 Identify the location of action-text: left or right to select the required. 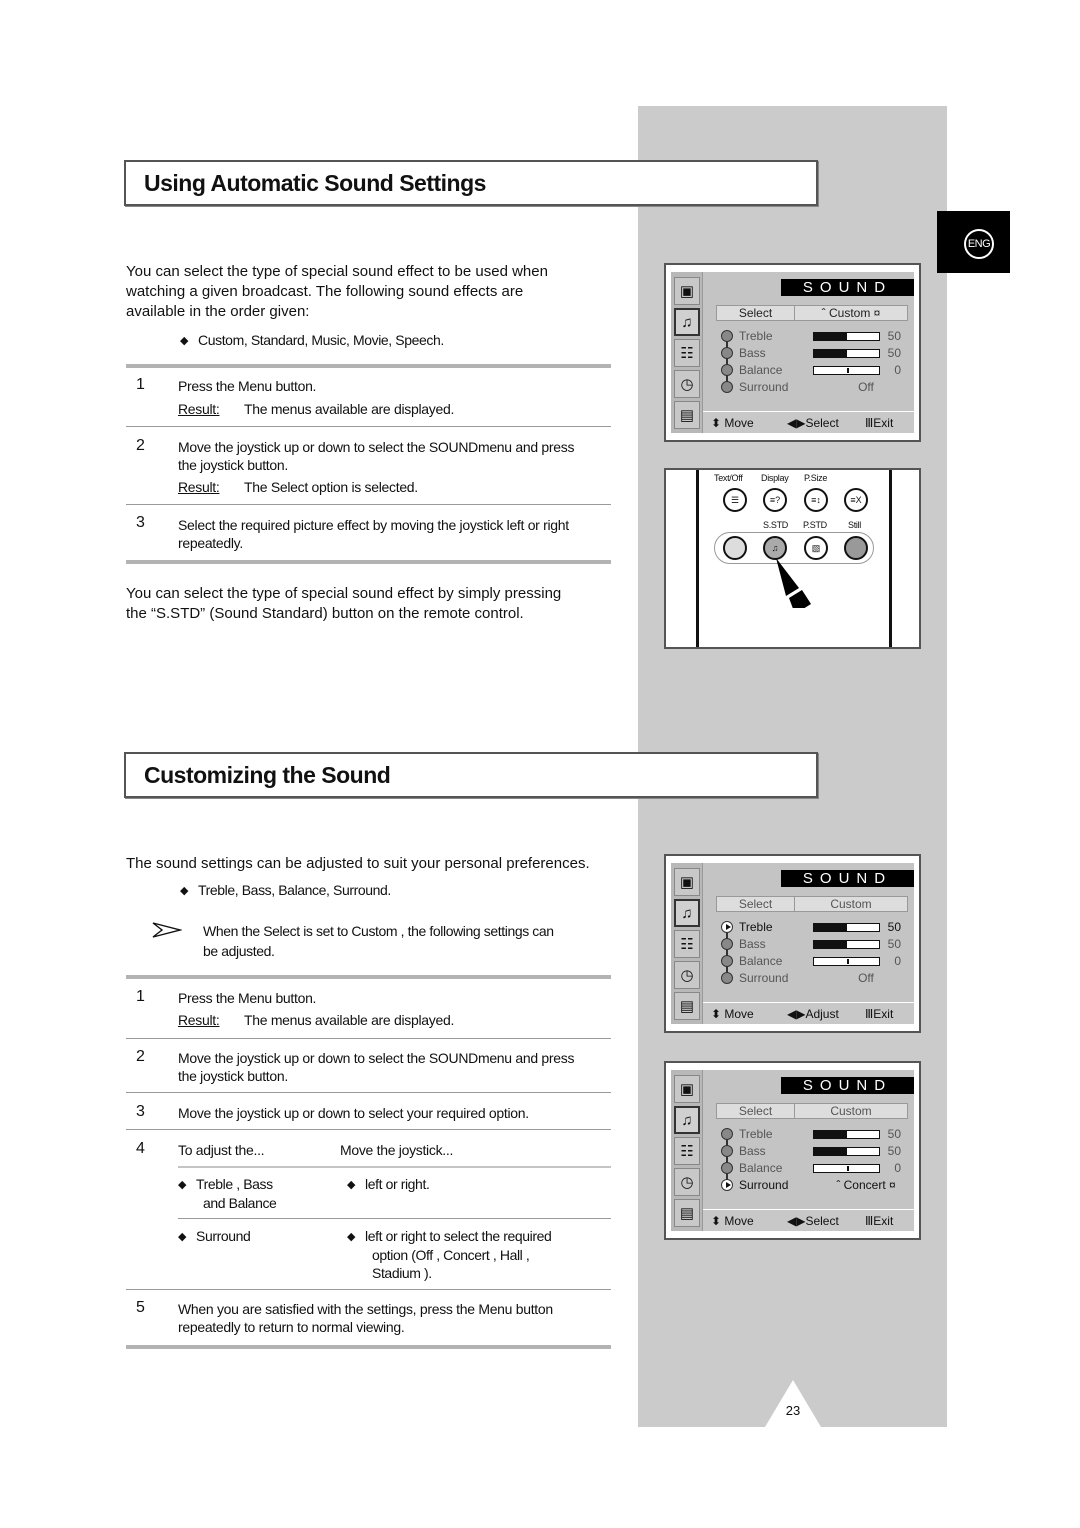
(458, 1236).